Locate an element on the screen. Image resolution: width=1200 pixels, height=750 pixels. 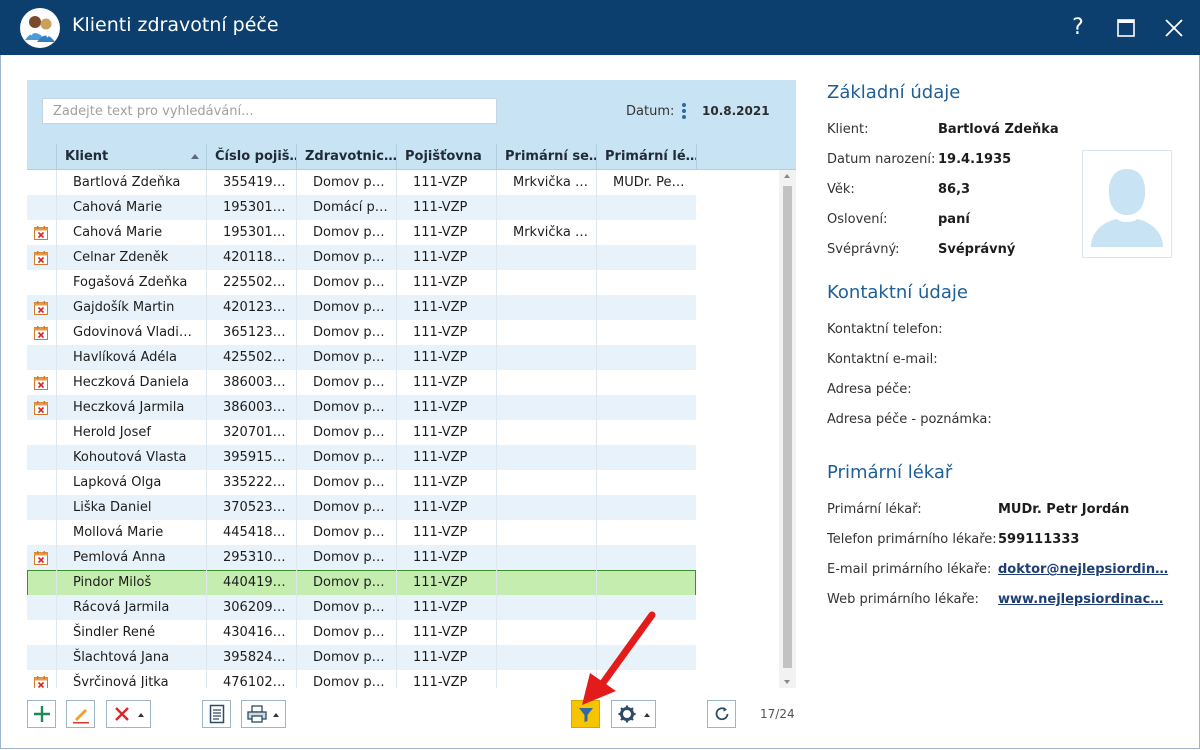
table-row: Kohoutová Vlasta 395915… Domov p… 111-VZP is located at coordinates (361, 458).